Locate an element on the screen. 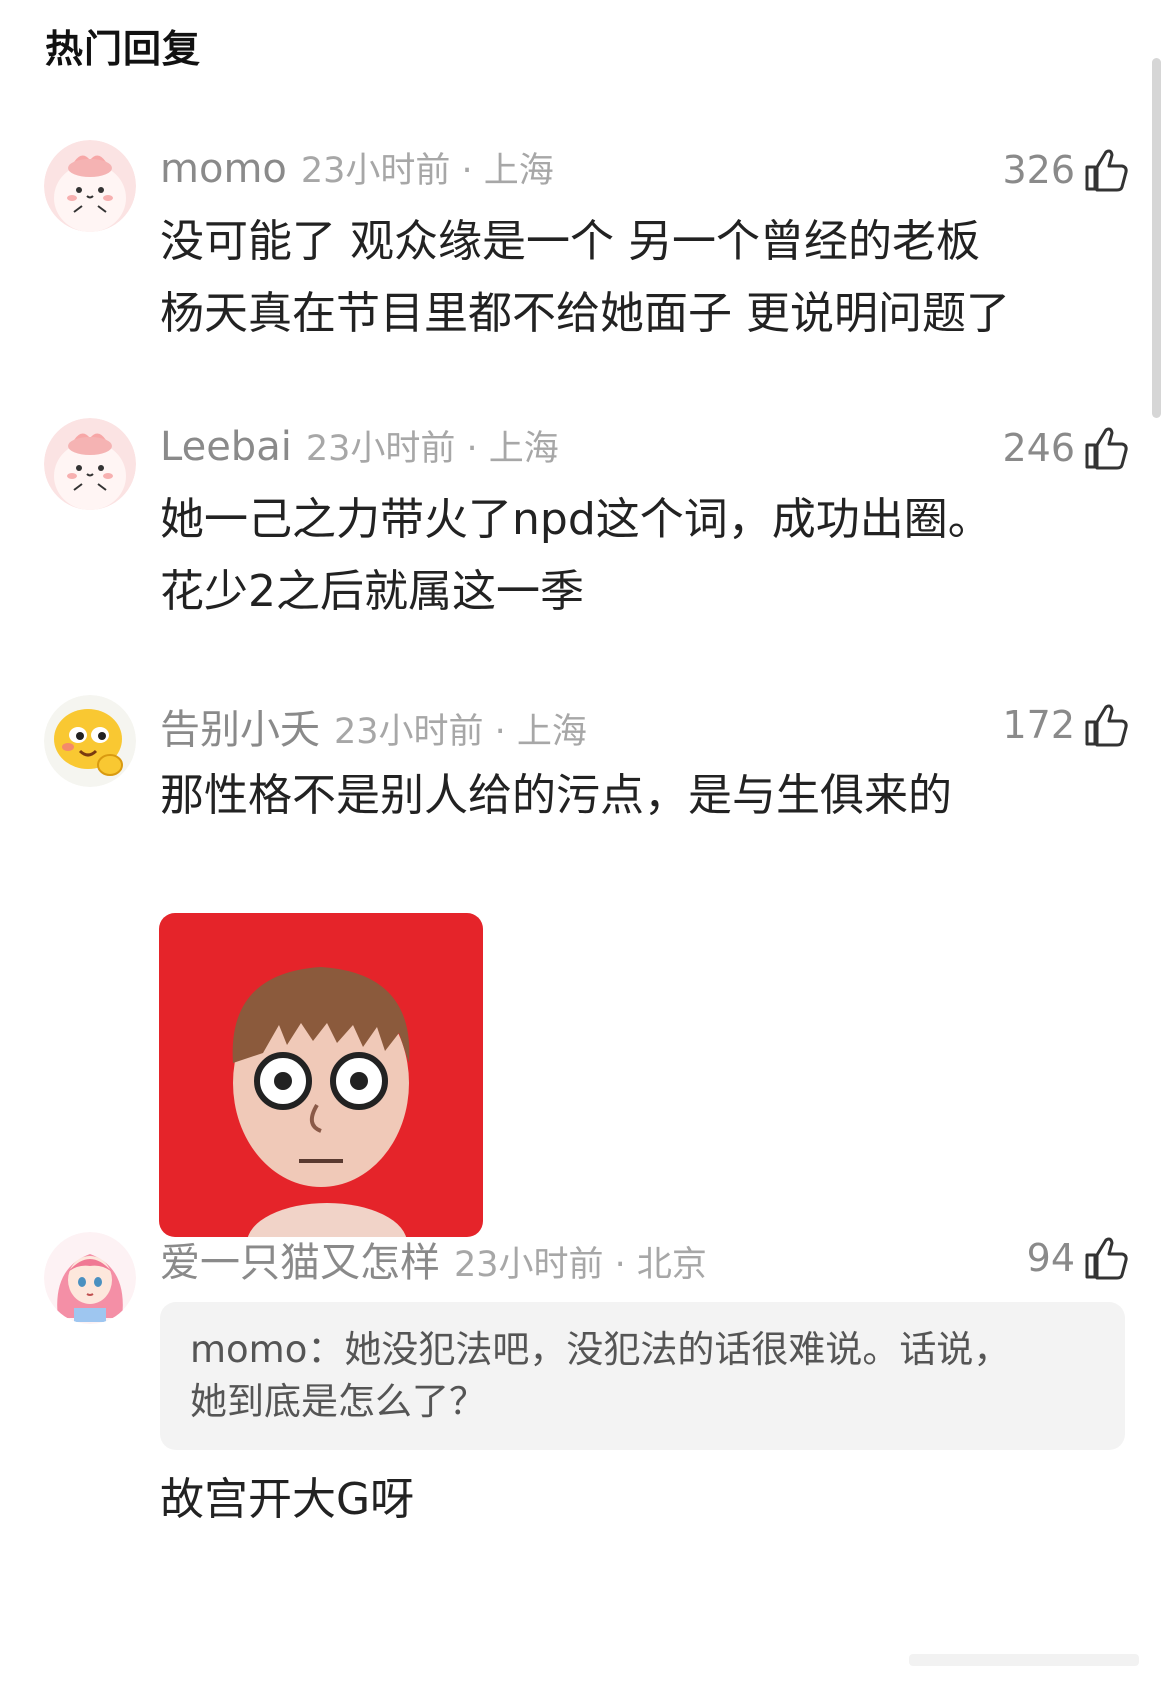 The image size is (1169, 1694). like-count: 94 is located at coordinates (1050, 1258).